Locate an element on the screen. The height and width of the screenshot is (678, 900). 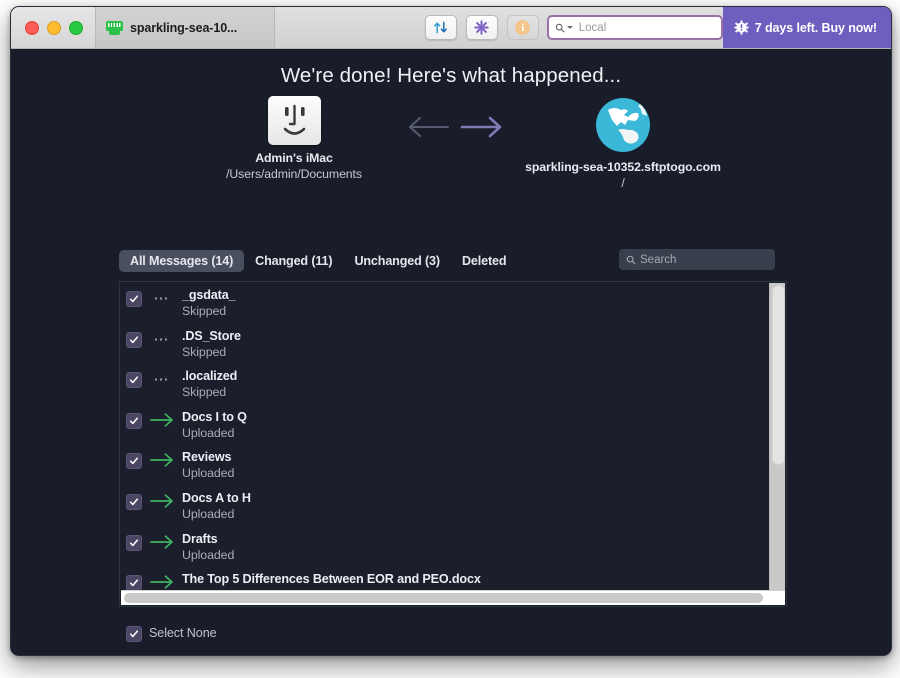
table-row: ⋯ .localized Skipped is located at coordinates (442, 383).